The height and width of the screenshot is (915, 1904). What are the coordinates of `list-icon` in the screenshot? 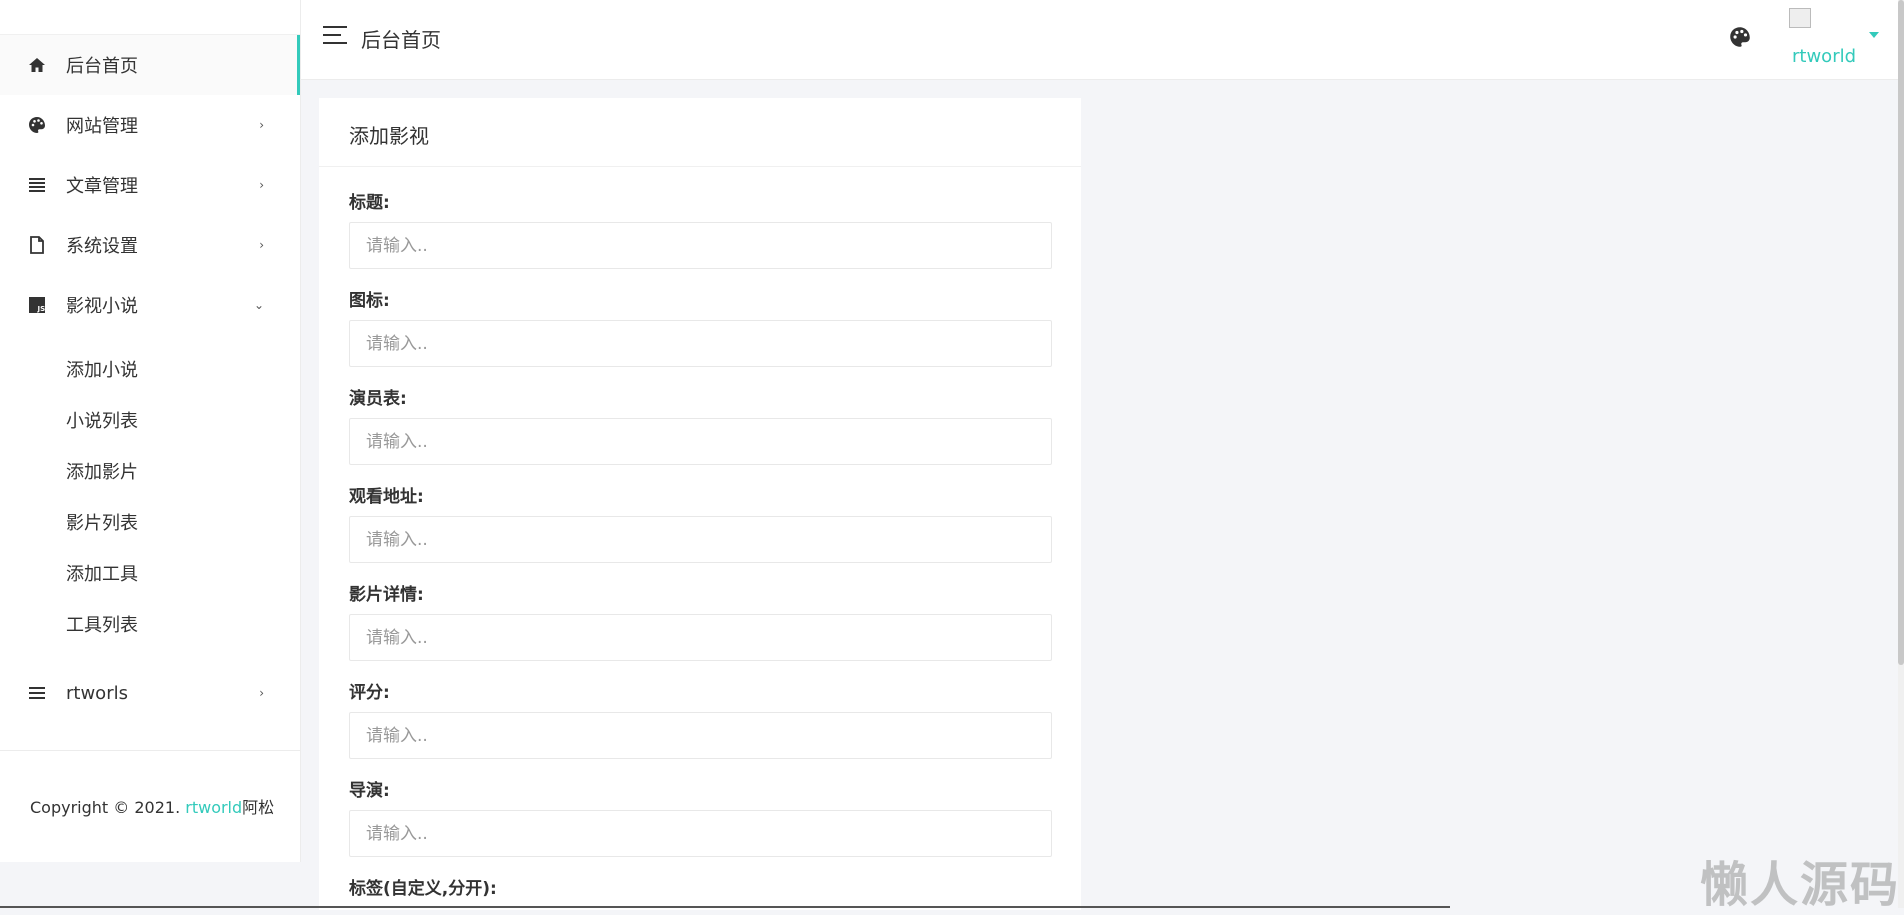 It's located at (37, 185).